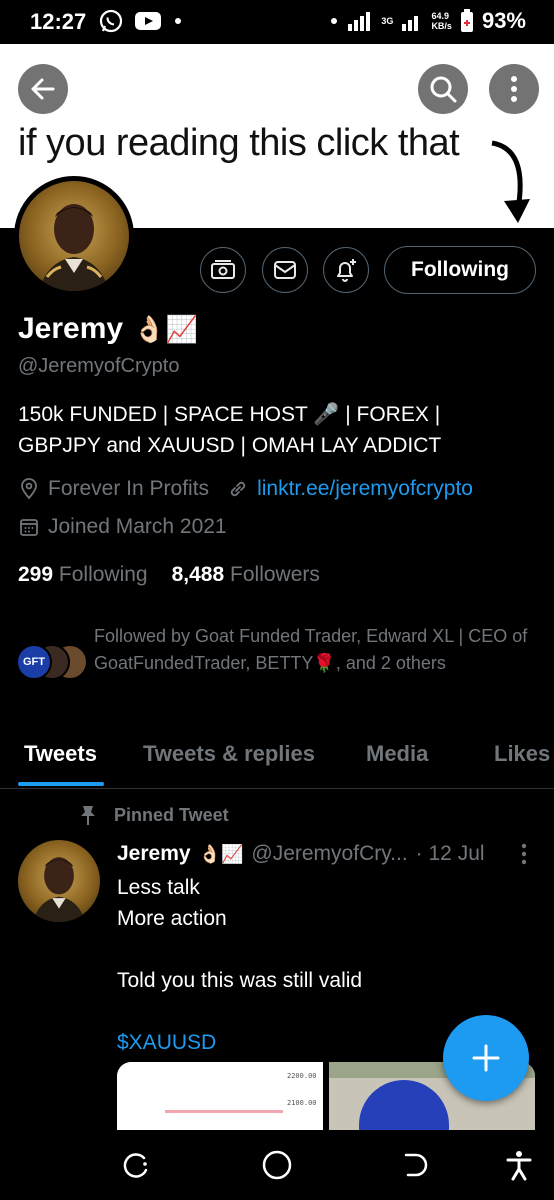 The height and width of the screenshot is (1200, 554). Describe the element at coordinates (83, 575) in the screenshot. I see `following-count-link: 299 Following` at that location.